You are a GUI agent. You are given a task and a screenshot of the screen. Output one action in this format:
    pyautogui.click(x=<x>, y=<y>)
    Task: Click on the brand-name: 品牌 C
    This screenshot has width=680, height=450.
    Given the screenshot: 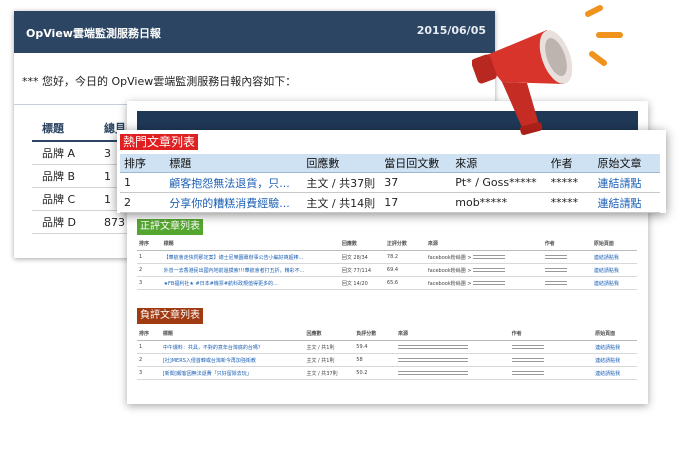 What is the action you would take?
    pyautogui.click(x=63, y=199)
    